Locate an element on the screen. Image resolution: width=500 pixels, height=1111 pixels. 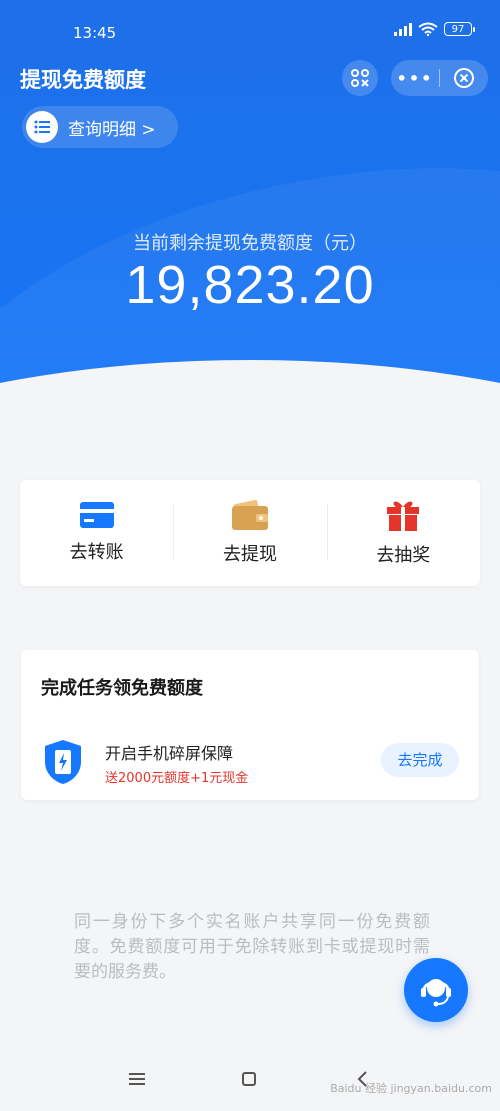
withdraw-button: 去提现 is located at coordinates (249, 533).